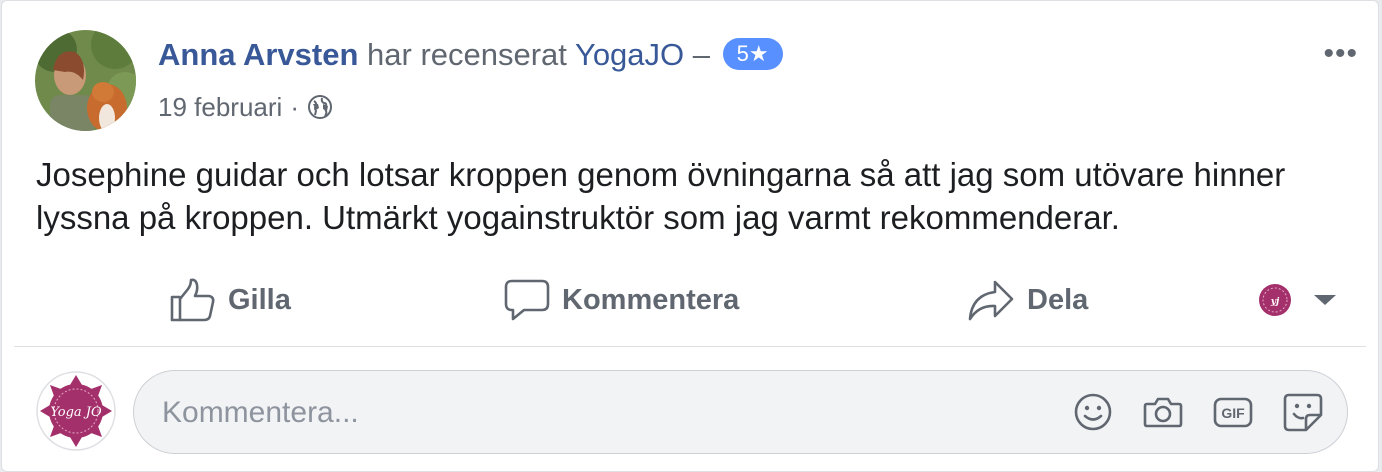  I want to click on post-header: Anna Arvsten har recenserat YogaJO – 5★, so click(470, 55).